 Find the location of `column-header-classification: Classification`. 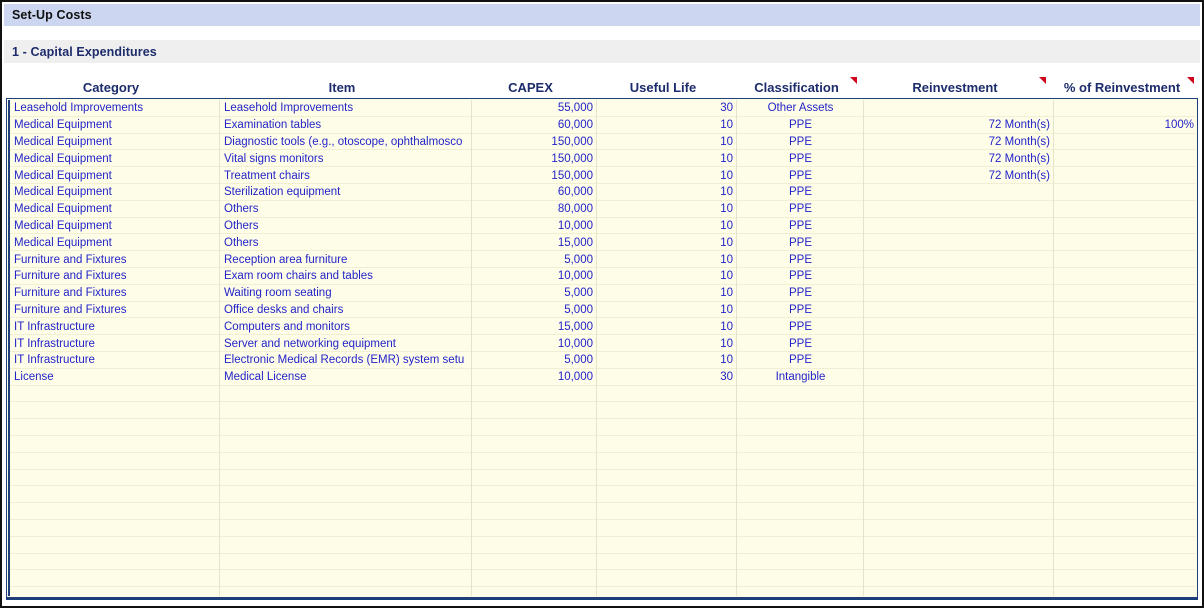

column-header-classification: Classification is located at coordinates (796, 87).